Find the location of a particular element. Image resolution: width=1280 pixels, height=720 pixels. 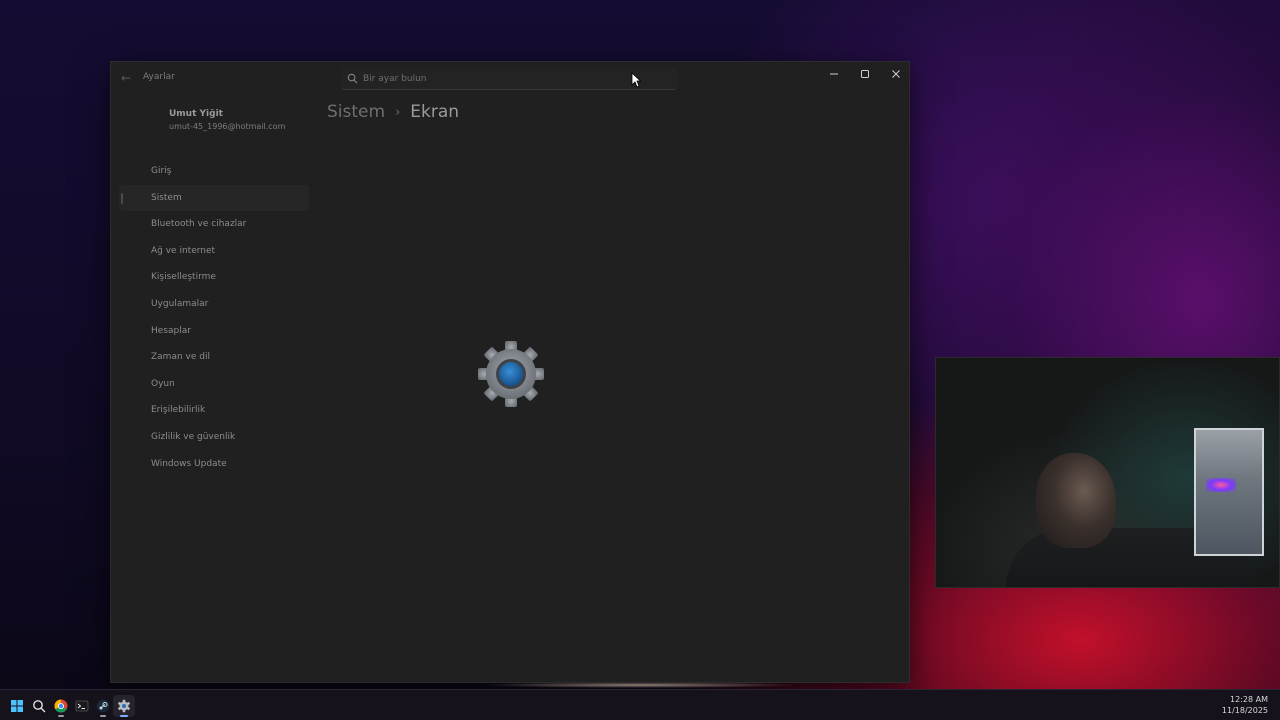

sidebar-item-label: Windows Update is located at coordinates (189, 463).